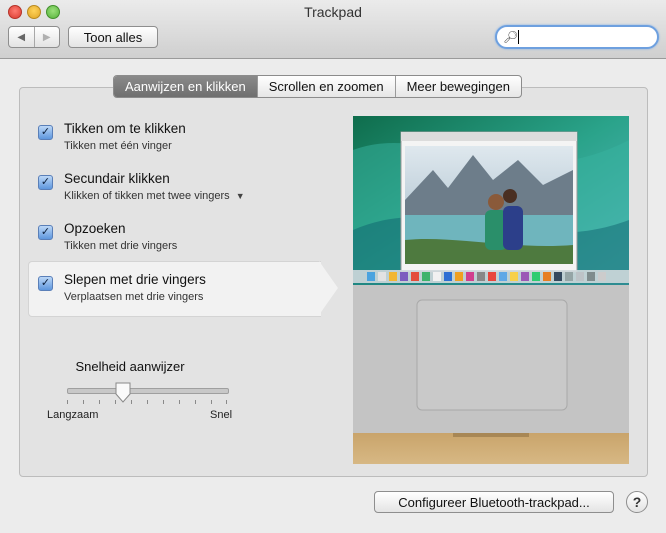 The width and height of the screenshot is (666, 533). What do you see at coordinates (46, 37) in the screenshot?
I see `forward-arrow-icon: ▶` at bounding box center [46, 37].